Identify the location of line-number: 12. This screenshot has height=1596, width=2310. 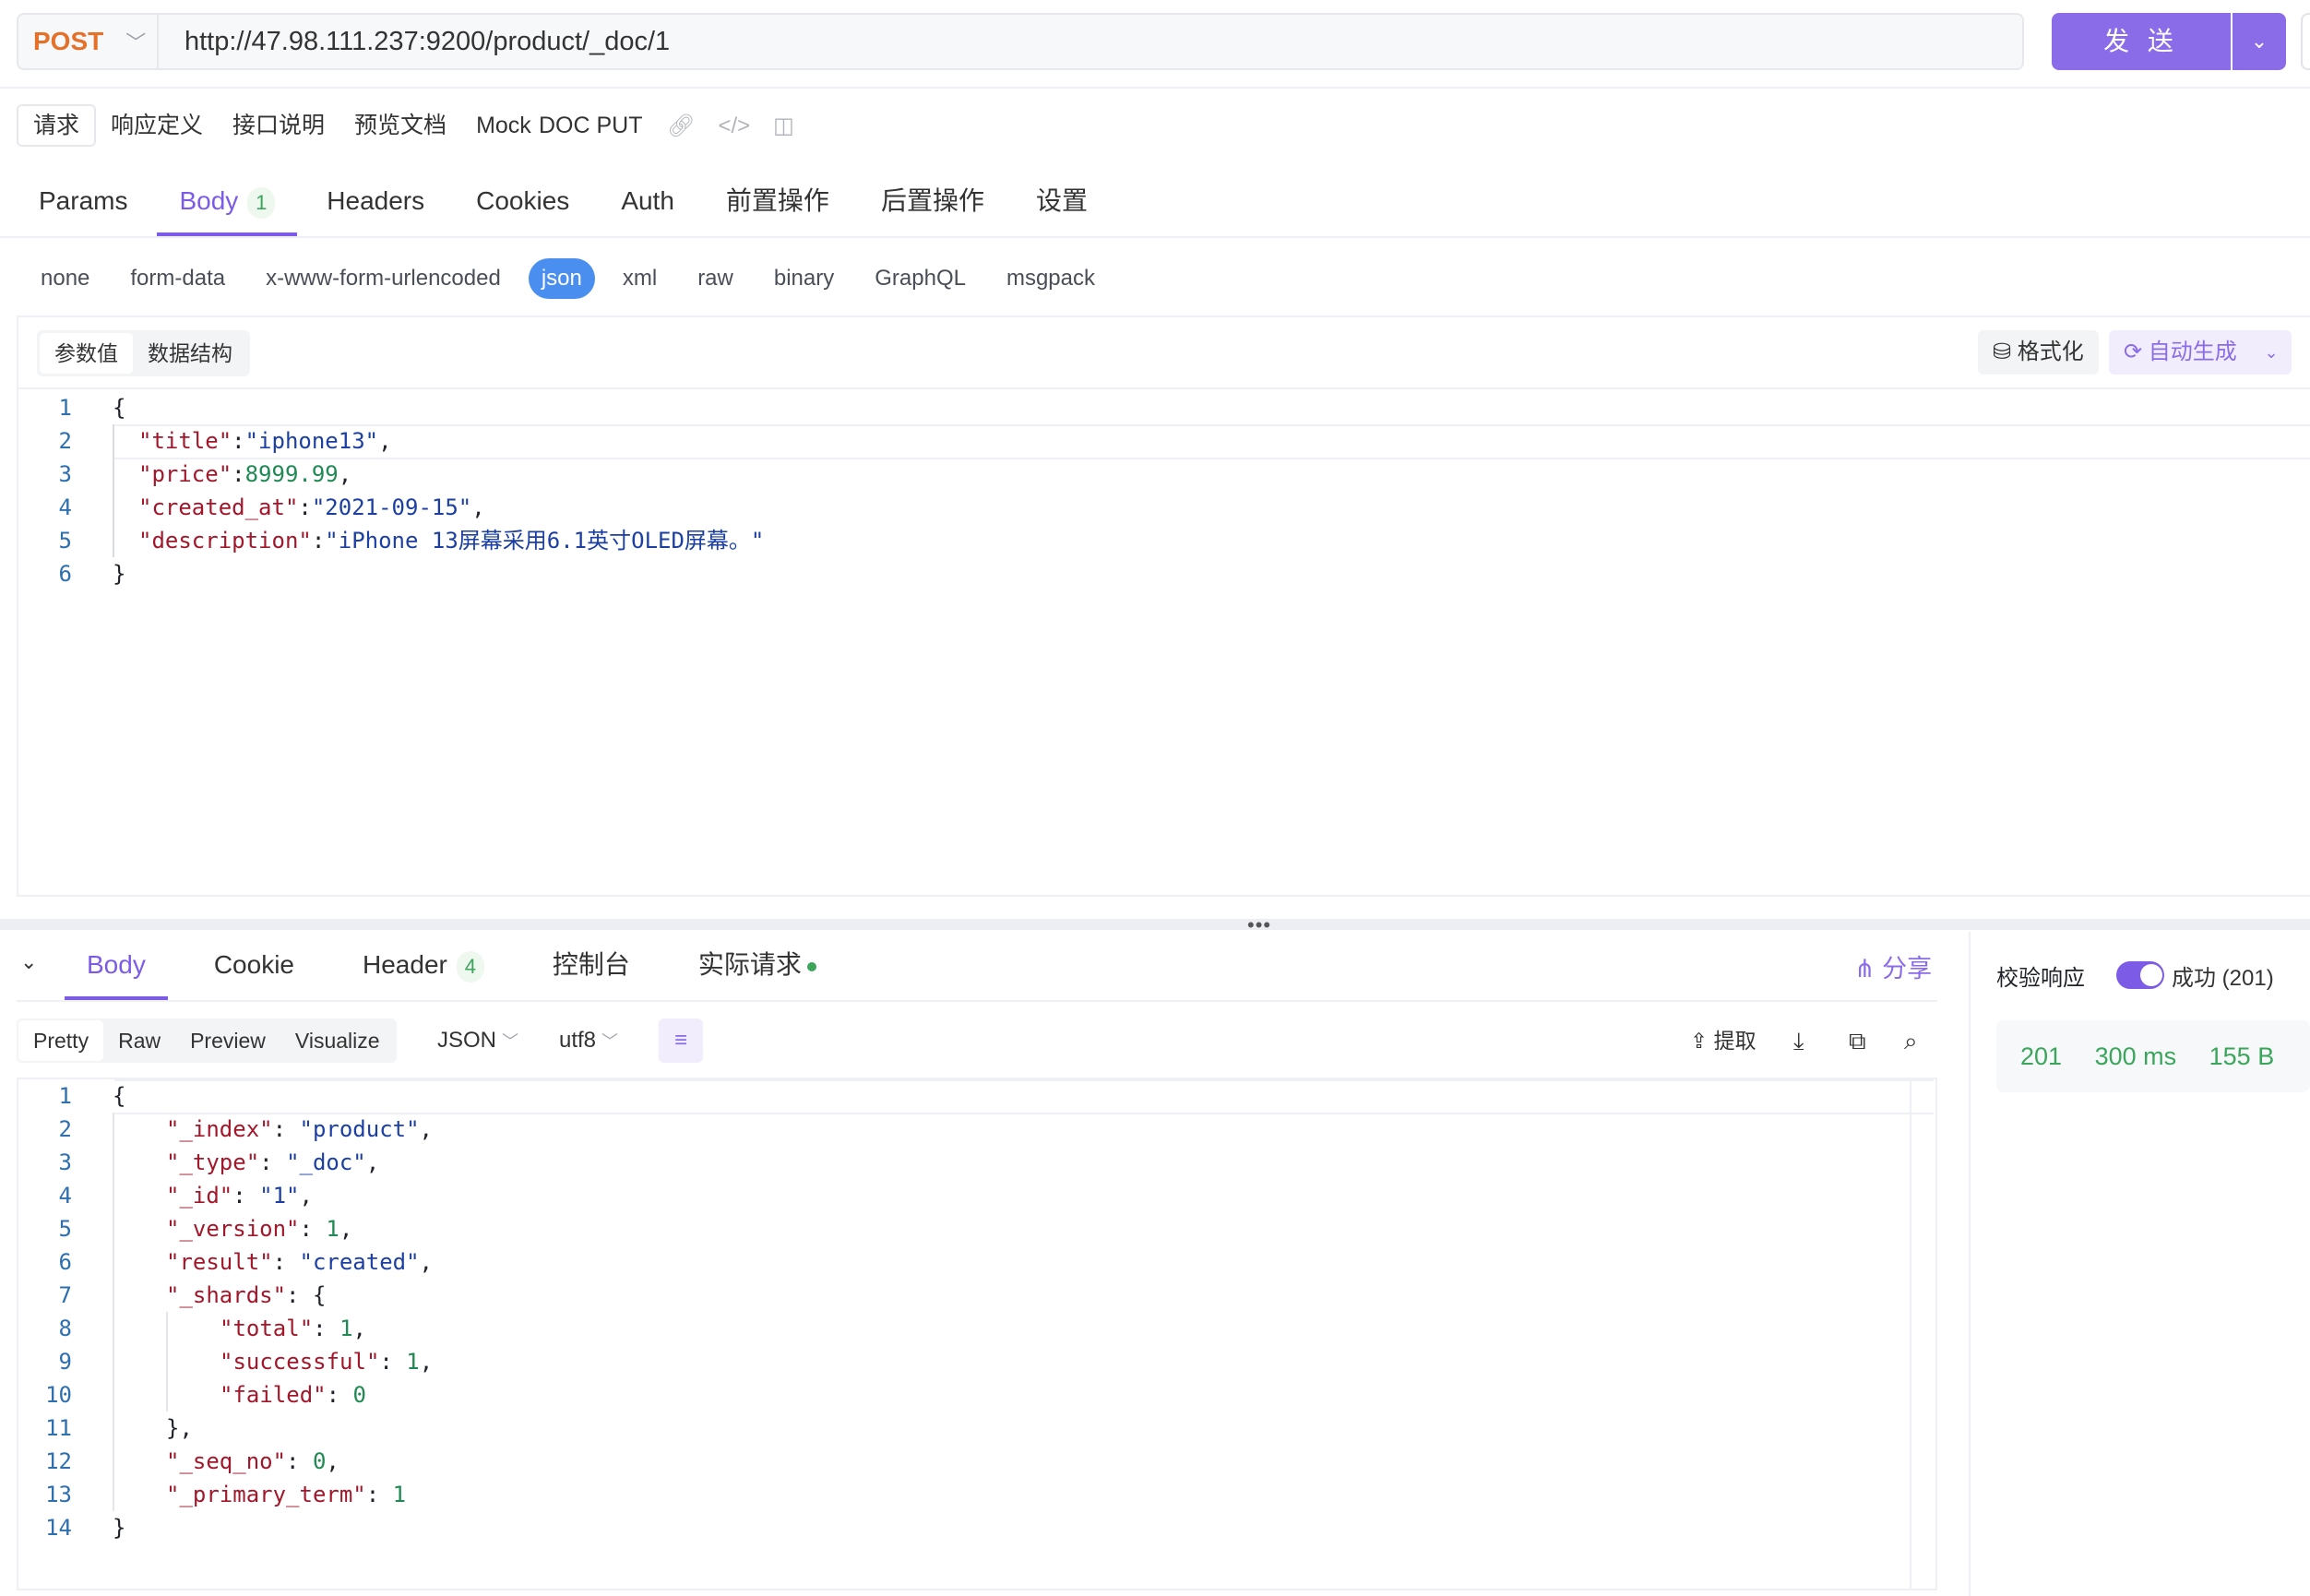
(59, 1461).